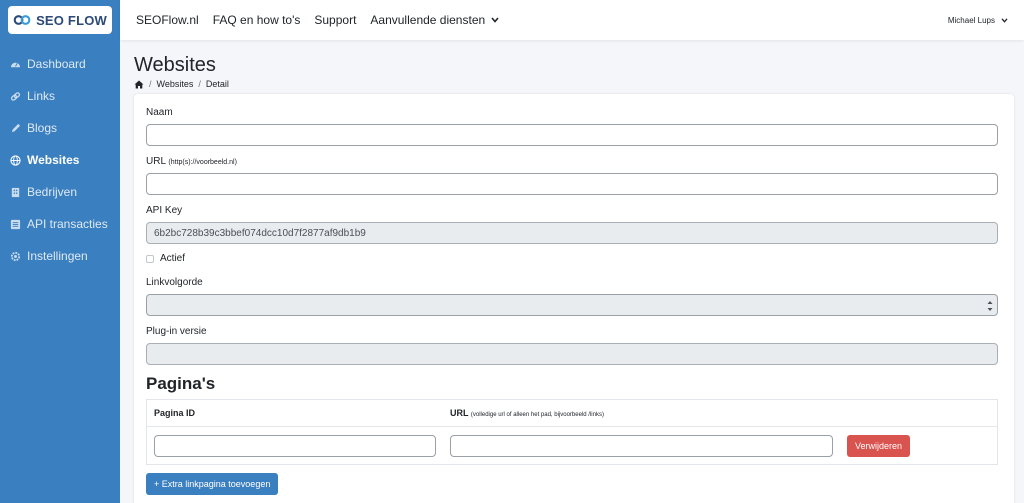  What do you see at coordinates (879, 445) in the screenshot?
I see `remove-page-button: Verwijderen` at bounding box center [879, 445].